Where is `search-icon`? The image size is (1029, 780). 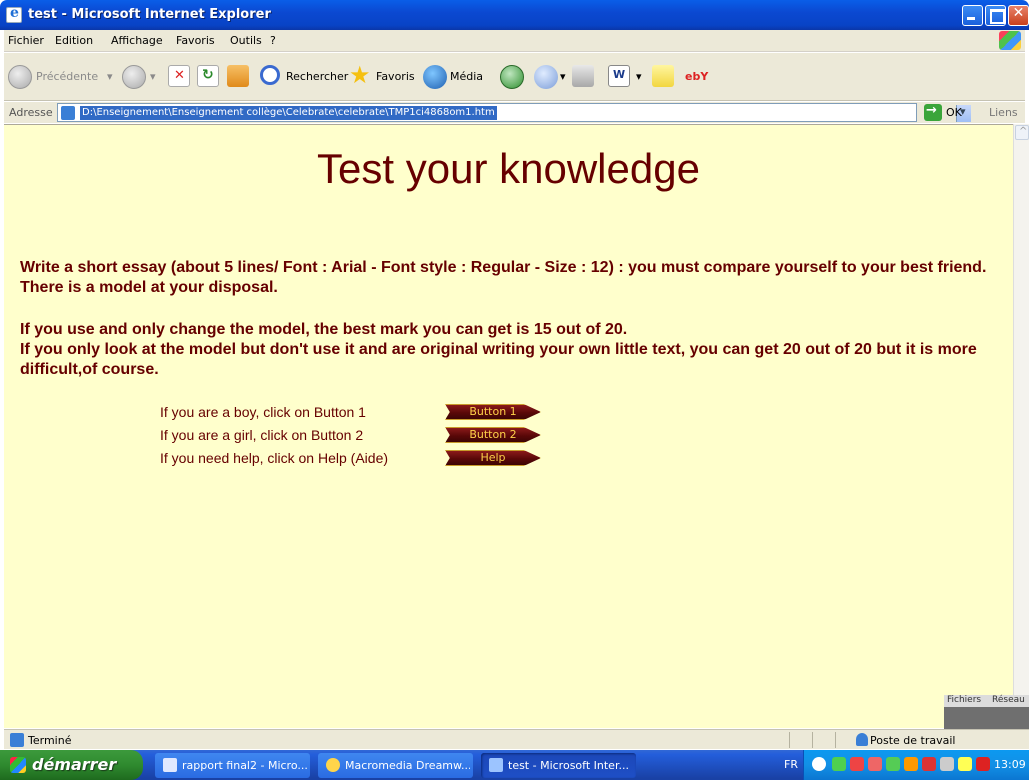
search-icon is located at coordinates (270, 75).